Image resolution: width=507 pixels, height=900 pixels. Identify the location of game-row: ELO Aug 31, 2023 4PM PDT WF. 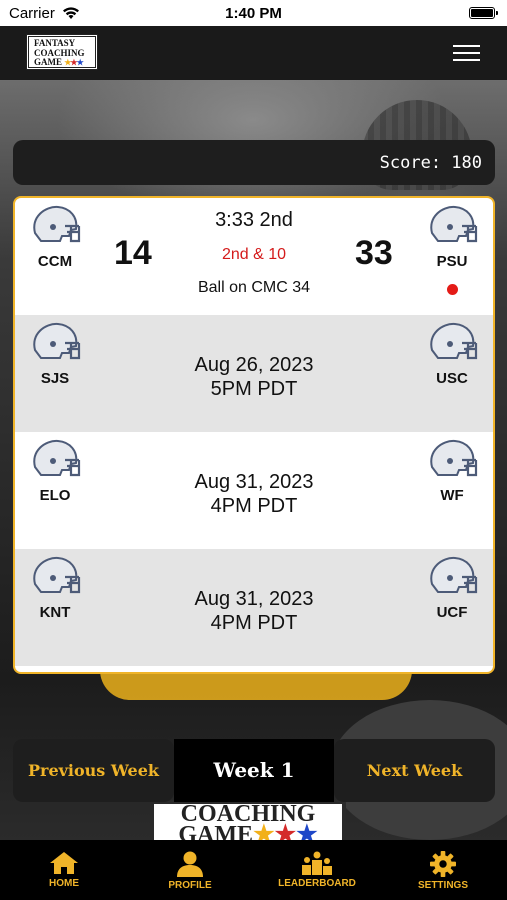
(254, 490).